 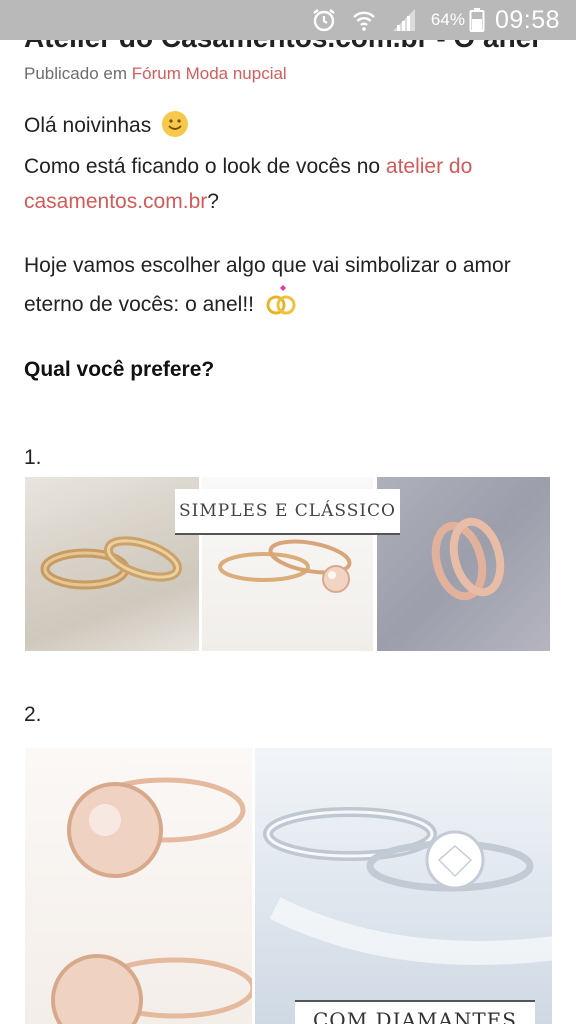 What do you see at coordinates (209, 73) in the screenshot?
I see `forum-link: Fórum Moda nupcial` at bounding box center [209, 73].